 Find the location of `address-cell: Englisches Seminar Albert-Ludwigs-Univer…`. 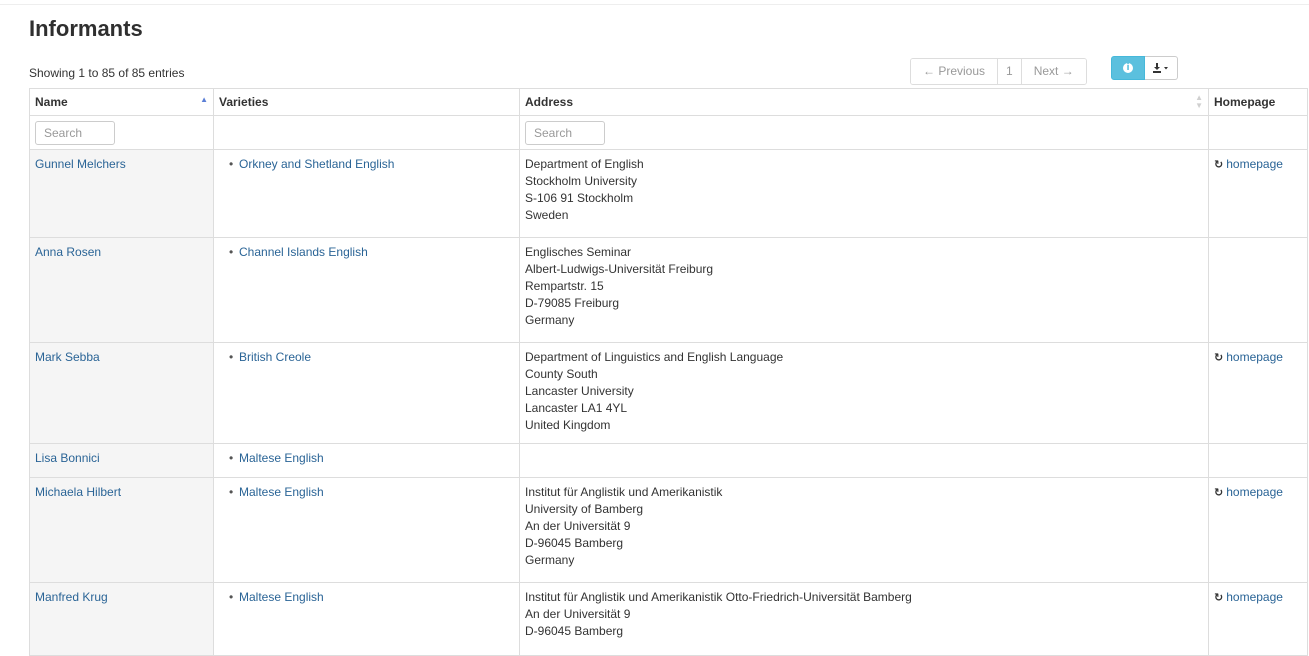

address-cell: Englisches Seminar Albert-Ludwigs-Univer… is located at coordinates (864, 290).